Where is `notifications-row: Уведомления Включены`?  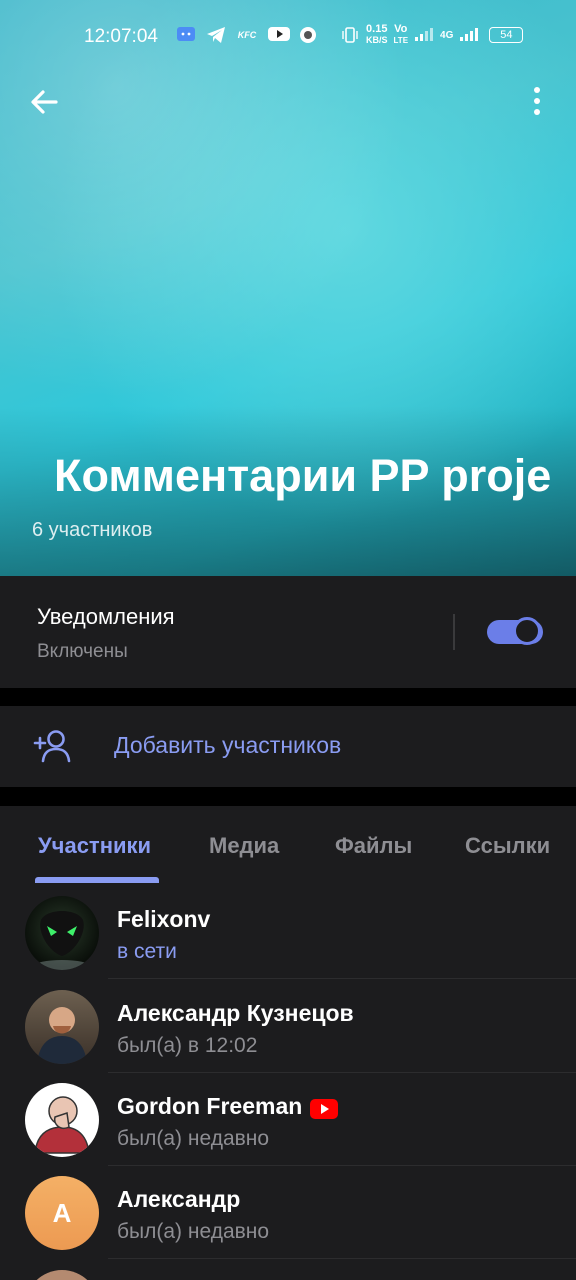 notifications-row: Уведомления Включены is located at coordinates (288, 632).